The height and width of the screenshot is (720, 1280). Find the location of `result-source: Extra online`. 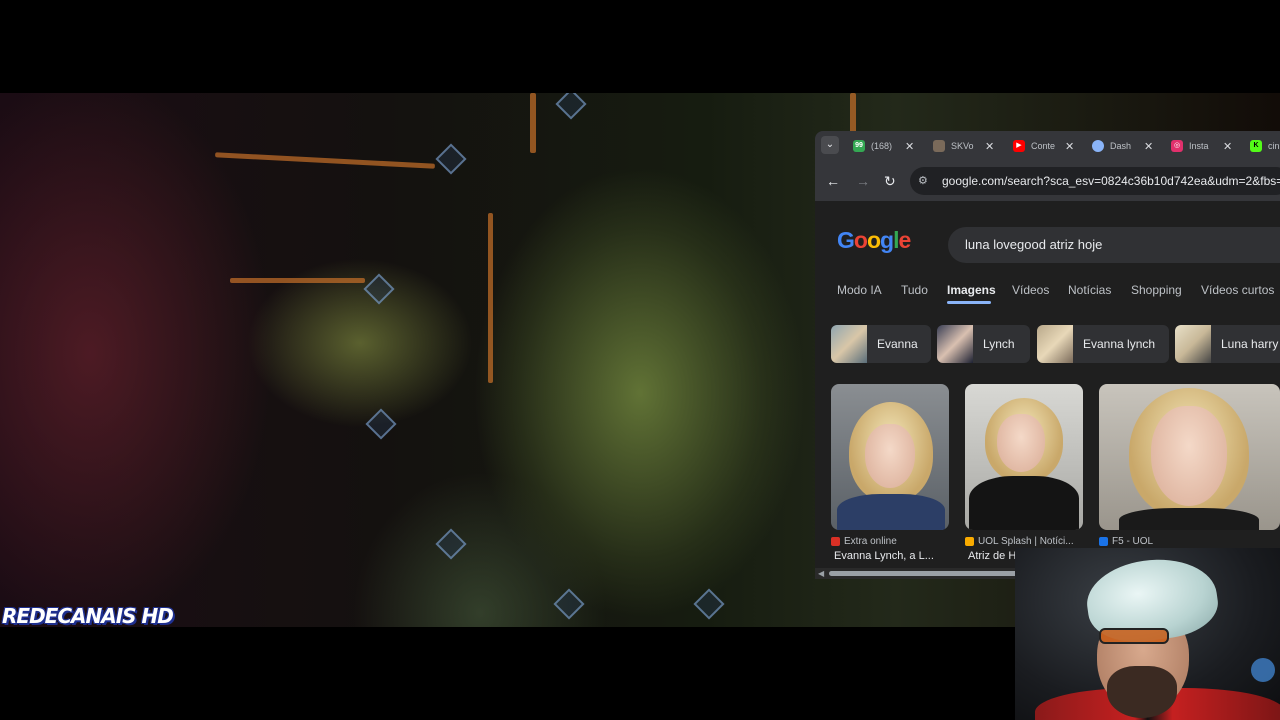

result-source: Extra online is located at coordinates (890, 541).